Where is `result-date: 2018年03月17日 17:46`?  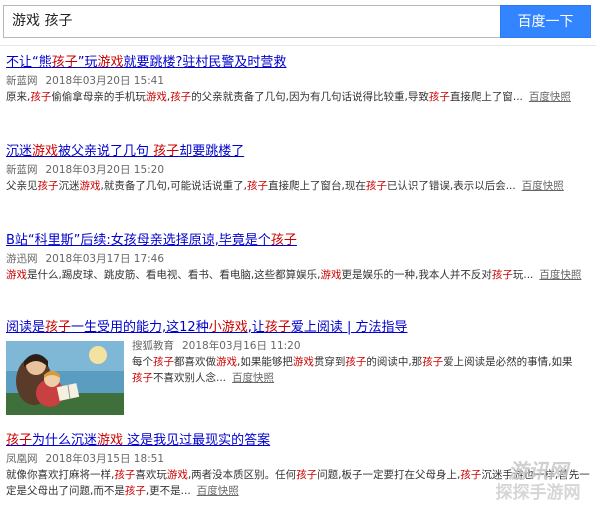
result-date: 2018年03月17日 17:46 is located at coordinates (105, 259).